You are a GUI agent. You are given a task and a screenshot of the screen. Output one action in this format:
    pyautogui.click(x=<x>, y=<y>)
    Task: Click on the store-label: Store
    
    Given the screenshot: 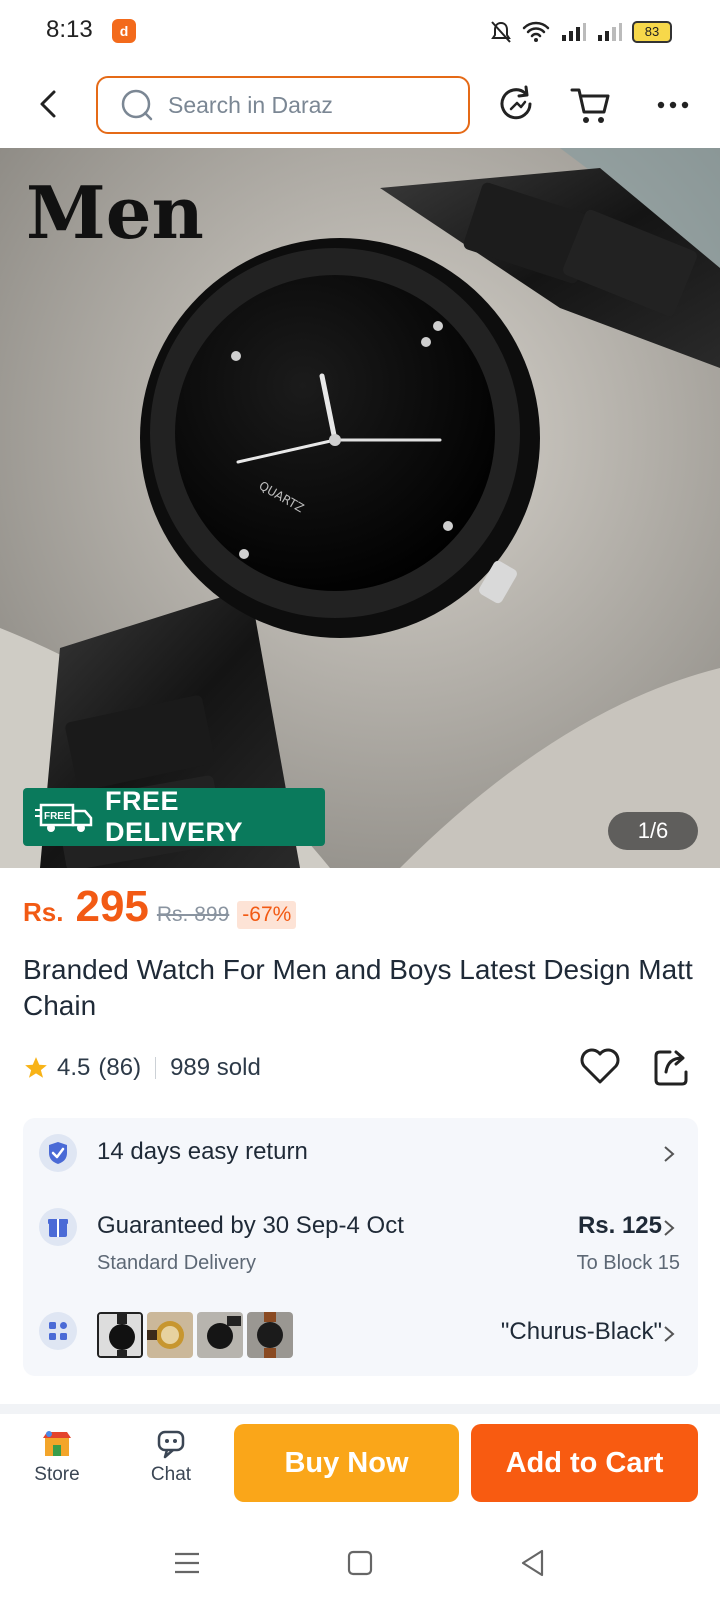 What is the action you would take?
    pyautogui.click(x=57, y=1474)
    